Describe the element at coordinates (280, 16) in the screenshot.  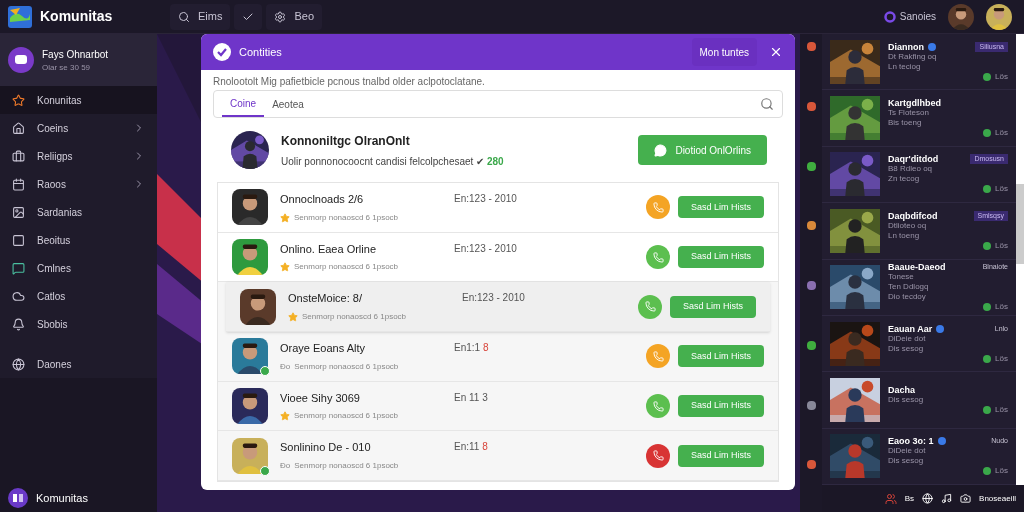
I see `settings-icon` at that location.